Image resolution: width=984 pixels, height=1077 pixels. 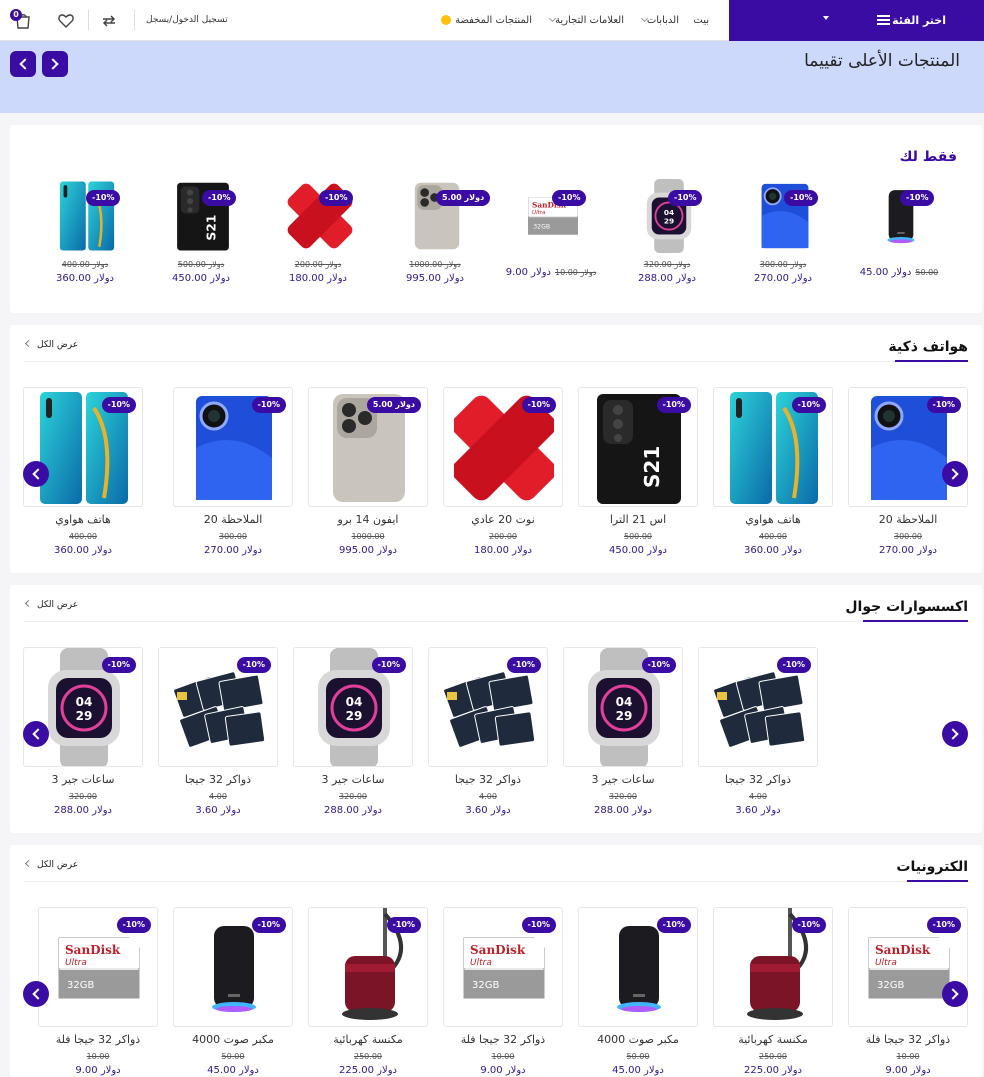 I want to click on wishlist-heart-icon, so click(x=66, y=21).